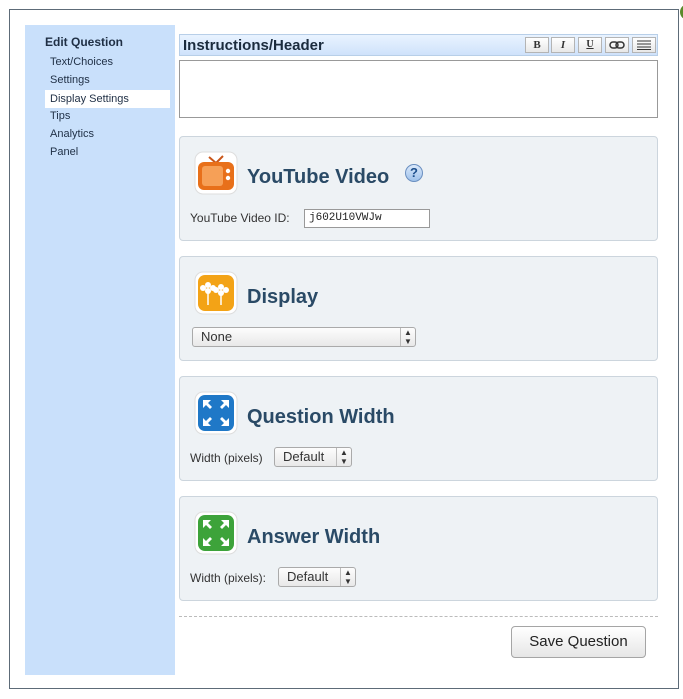  Describe the element at coordinates (216, 293) in the screenshot. I see `flower-icon` at that location.